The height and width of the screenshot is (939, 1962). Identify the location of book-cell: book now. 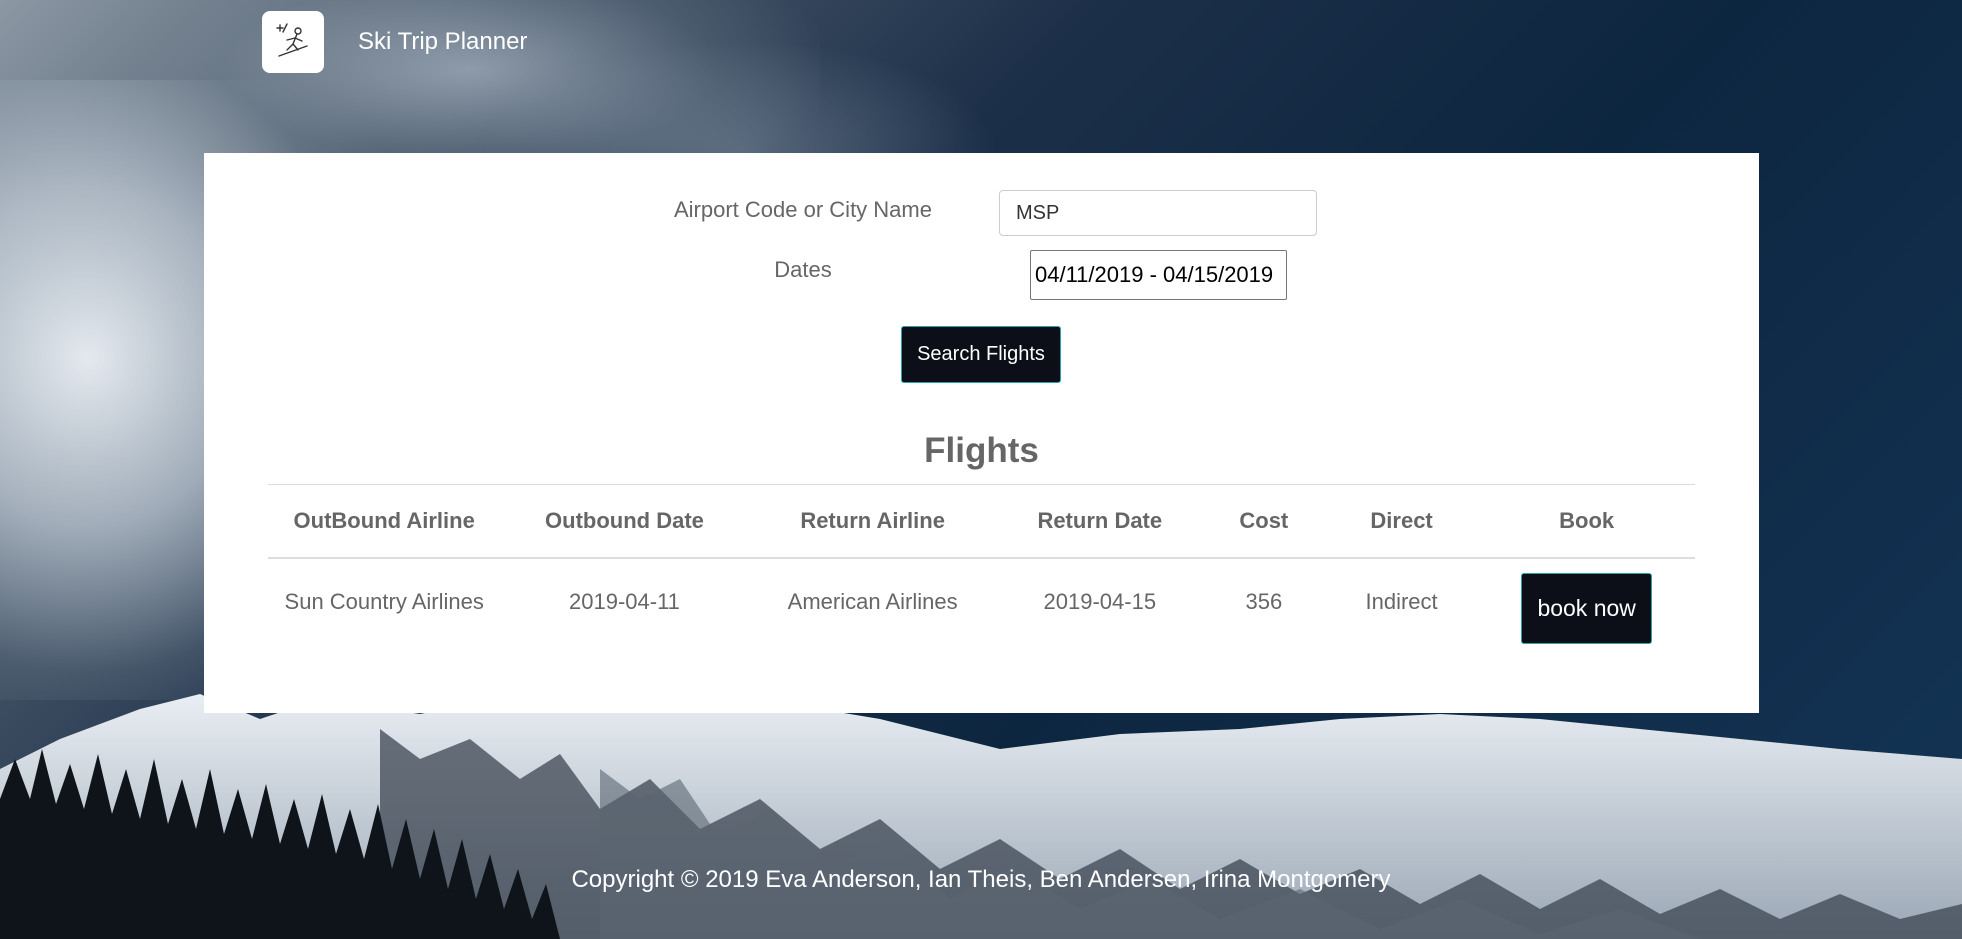
(1586, 601).